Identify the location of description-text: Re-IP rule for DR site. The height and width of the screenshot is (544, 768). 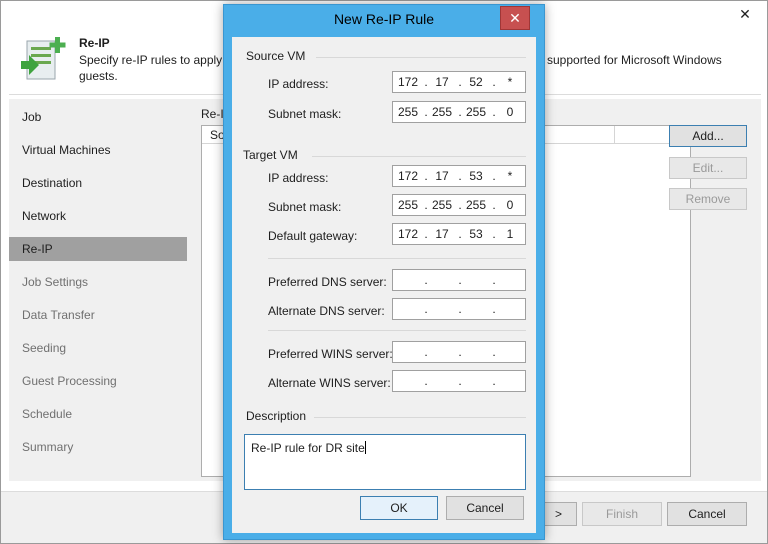
(308, 448).